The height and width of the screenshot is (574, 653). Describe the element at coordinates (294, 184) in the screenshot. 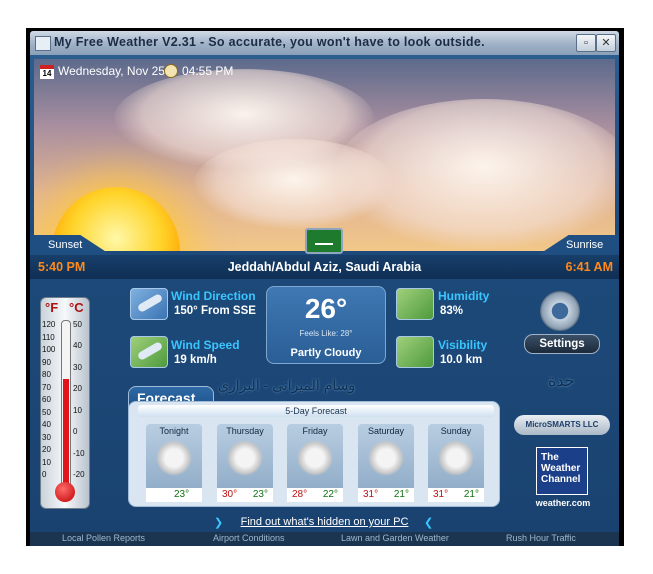

I see `cloud-shape` at that location.